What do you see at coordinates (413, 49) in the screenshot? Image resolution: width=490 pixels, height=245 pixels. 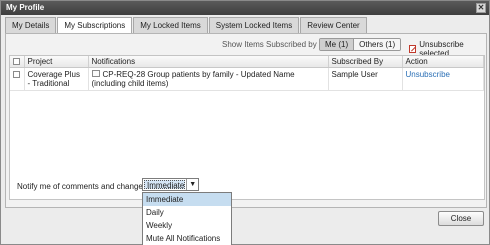 I see `unsubscribe-icon` at bounding box center [413, 49].